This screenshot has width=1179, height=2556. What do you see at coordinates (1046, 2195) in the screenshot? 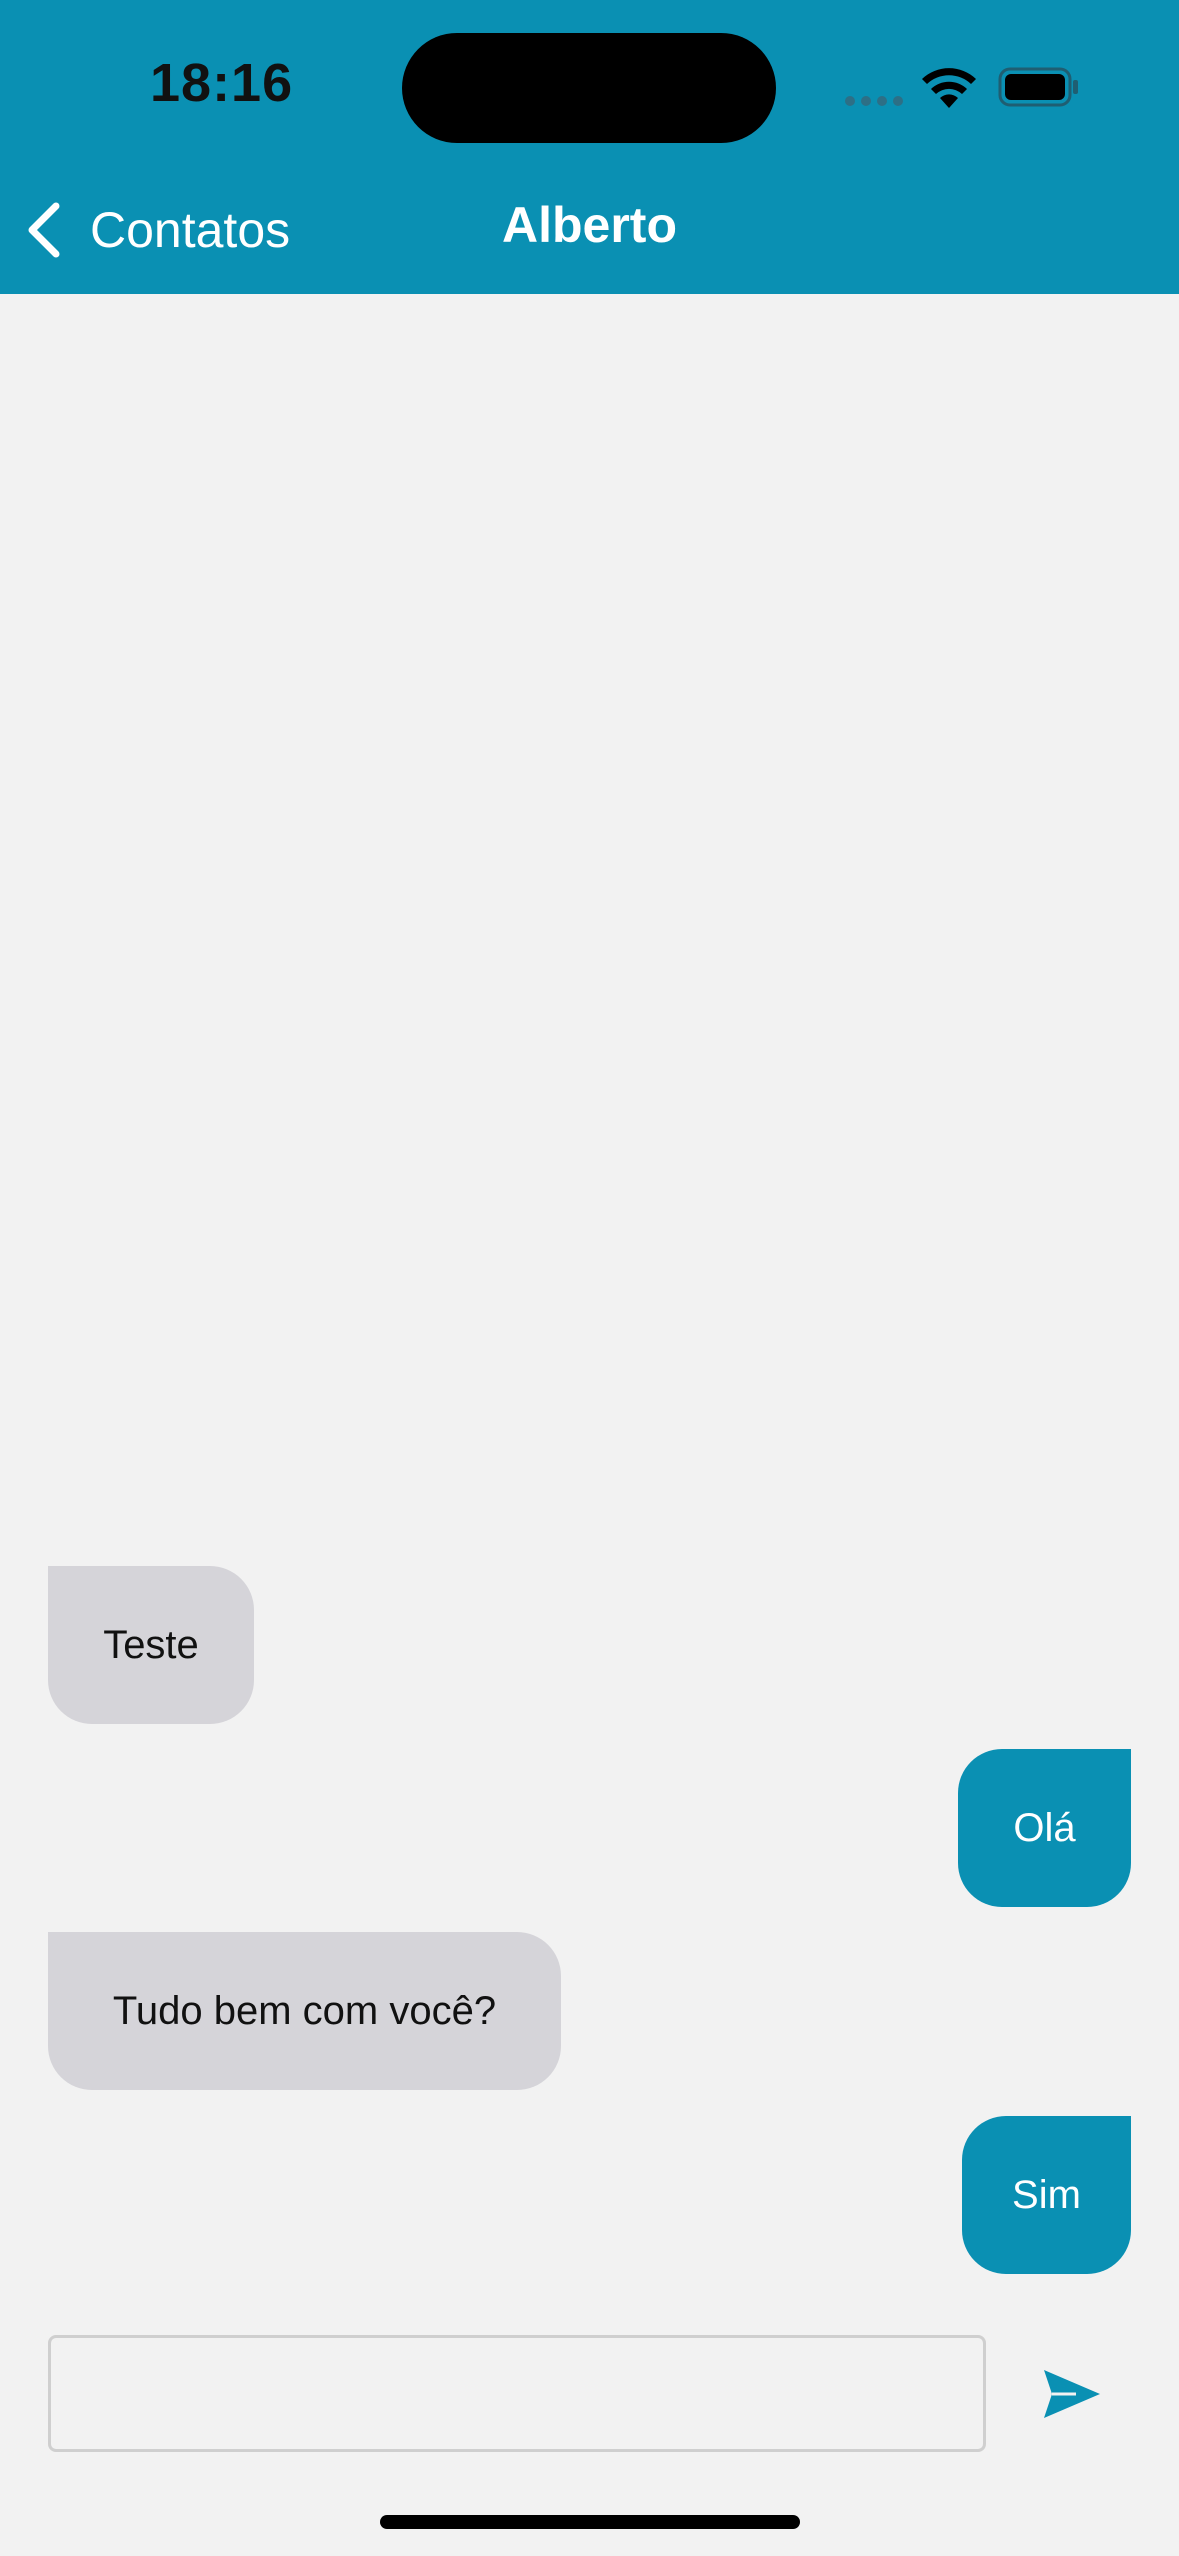
I see `message-sent: Sim` at bounding box center [1046, 2195].